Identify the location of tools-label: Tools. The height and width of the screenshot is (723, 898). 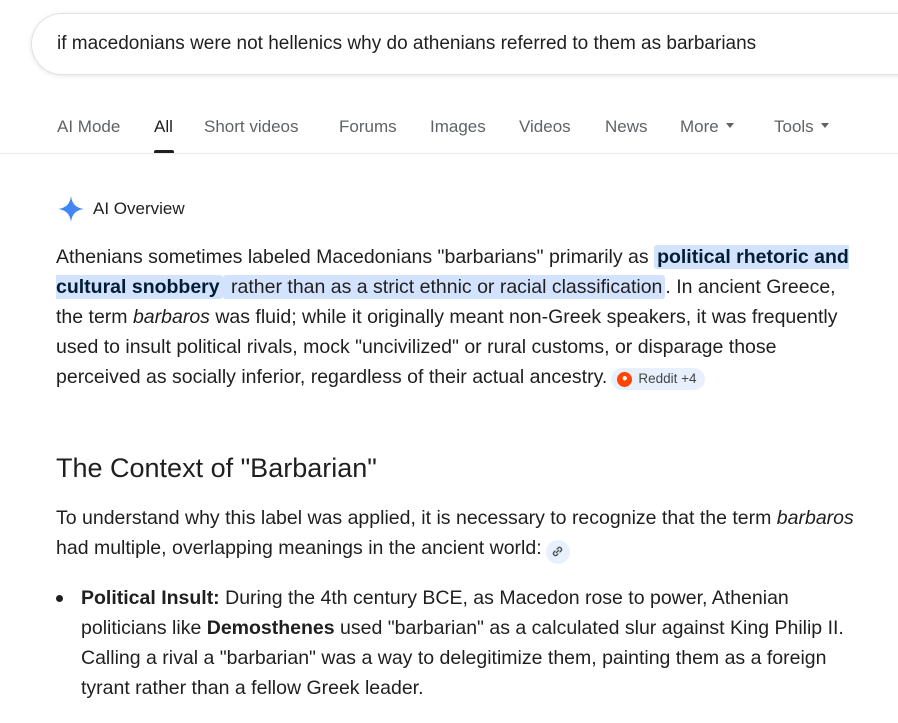
(794, 126).